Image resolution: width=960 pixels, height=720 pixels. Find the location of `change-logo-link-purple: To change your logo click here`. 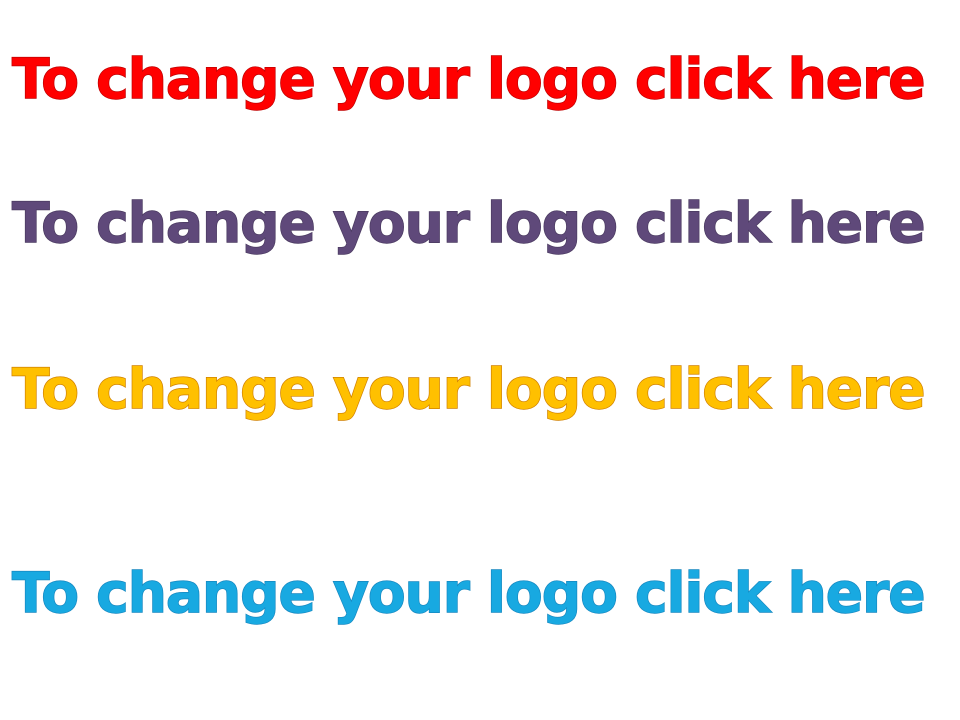

change-logo-link-purple: To change your logo click here is located at coordinates (481, 223).